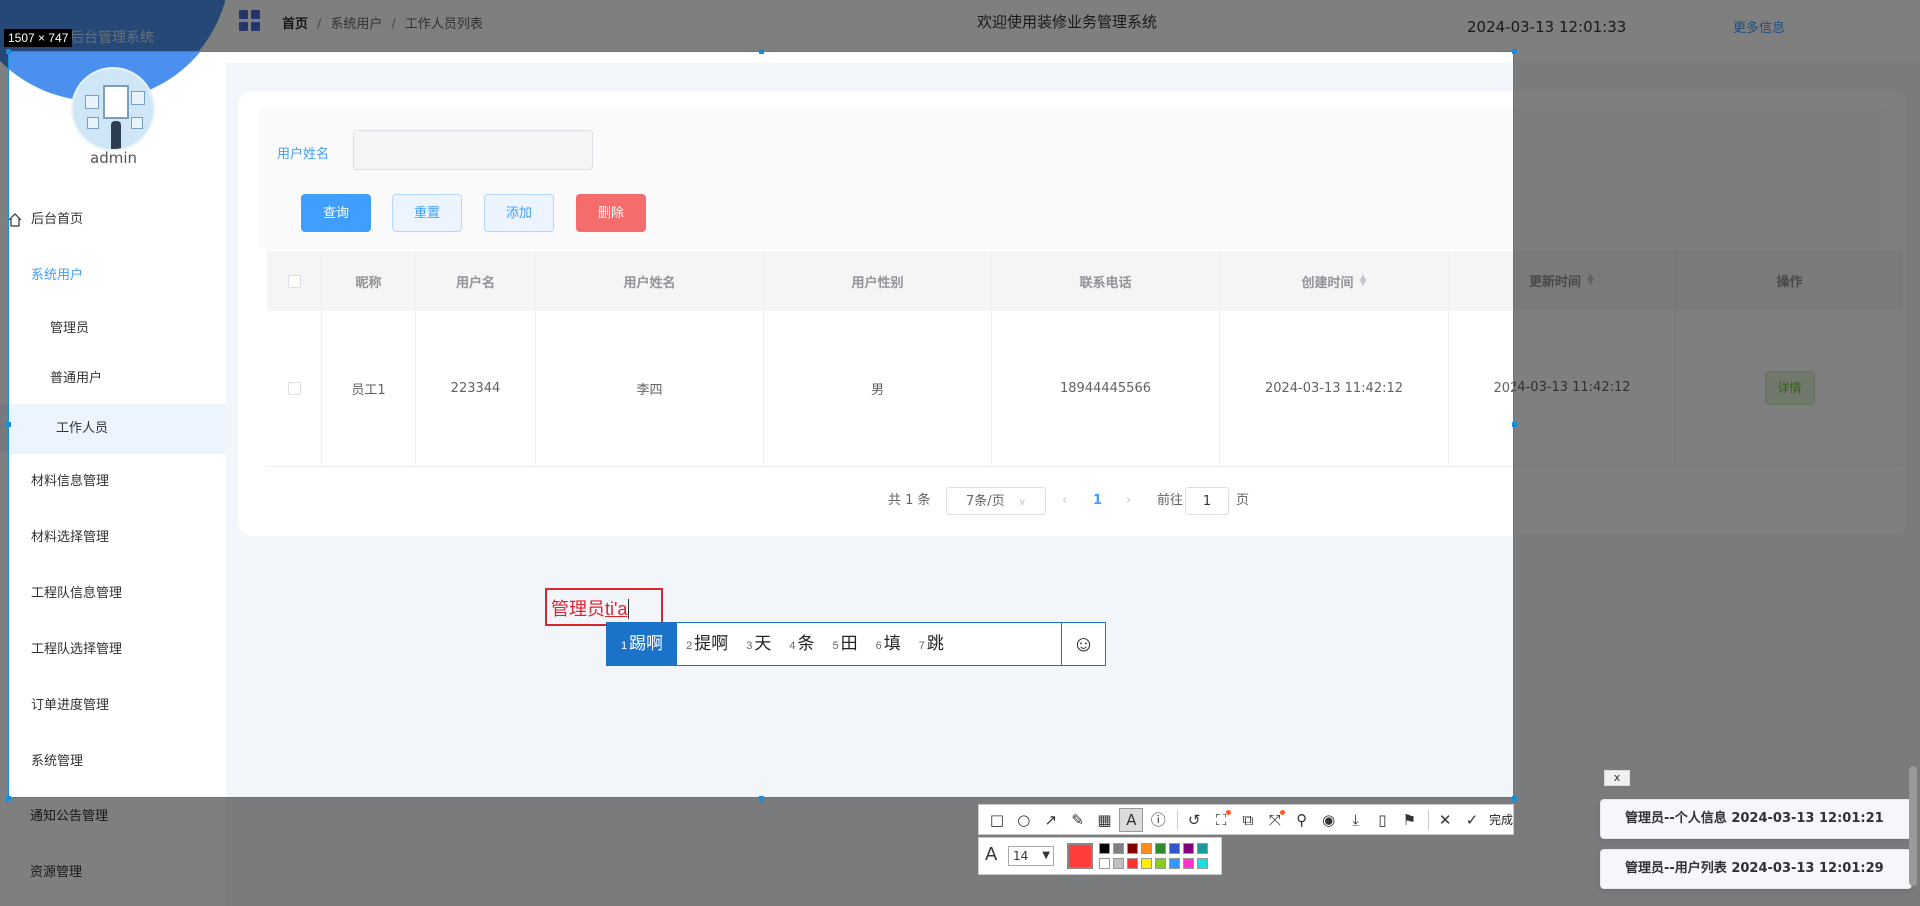  I want to click on prev-page-icon: ‹, so click(1064, 501).